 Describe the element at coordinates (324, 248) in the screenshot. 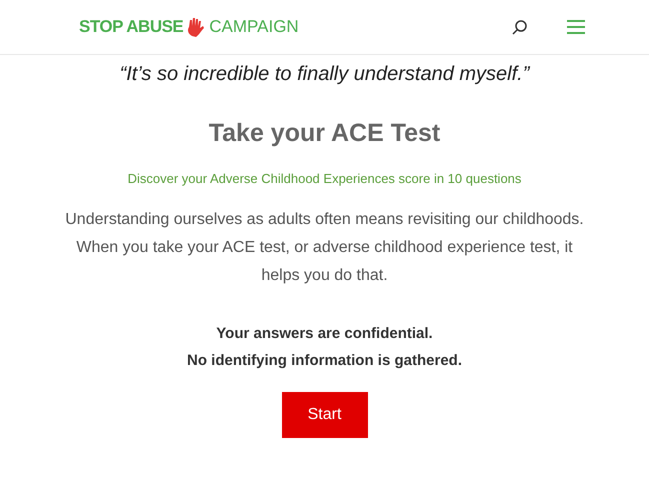

I see `intro-paragraph: Understanding ourselves as adults often means revisiting our childhoods. When you take your ACE test, or adverse childhood experience test, it helps you do that.` at that location.